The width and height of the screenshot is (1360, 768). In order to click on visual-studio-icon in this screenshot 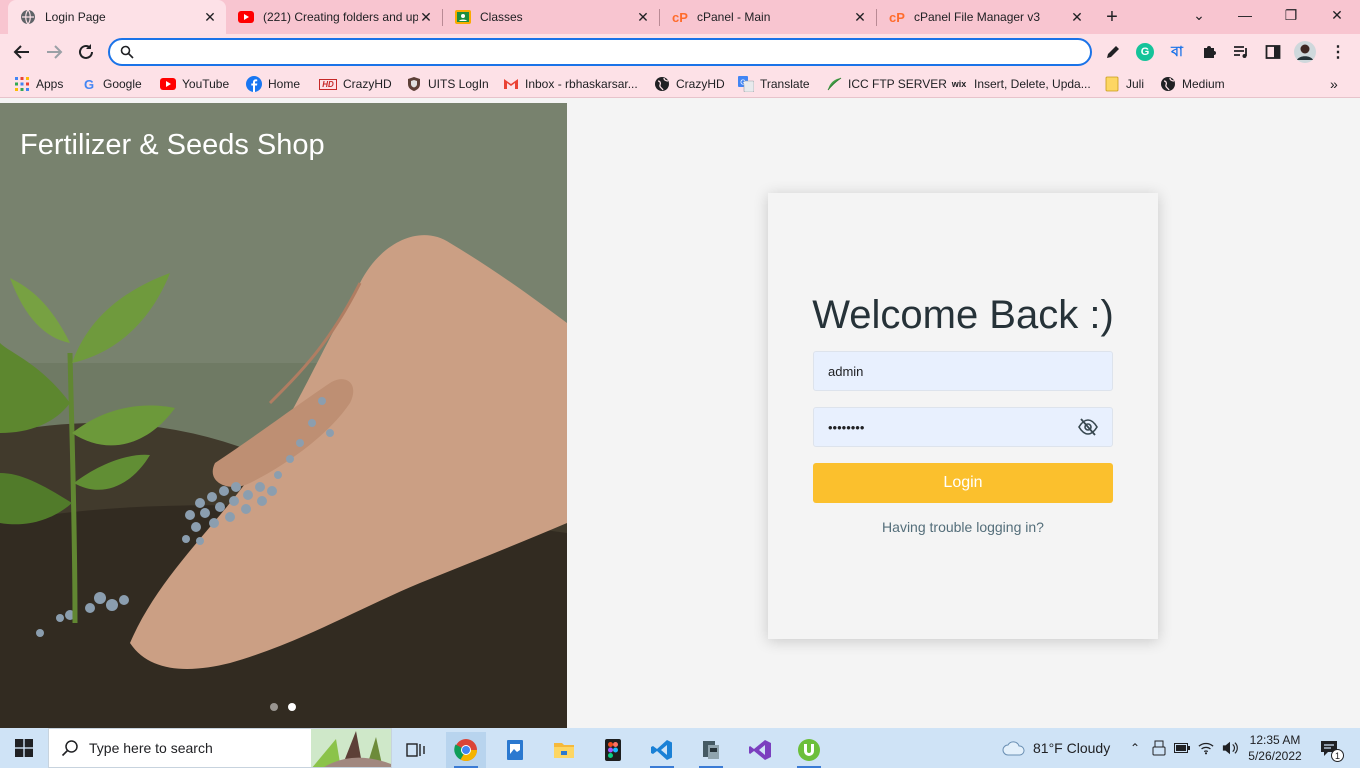, I will do `click(760, 750)`.